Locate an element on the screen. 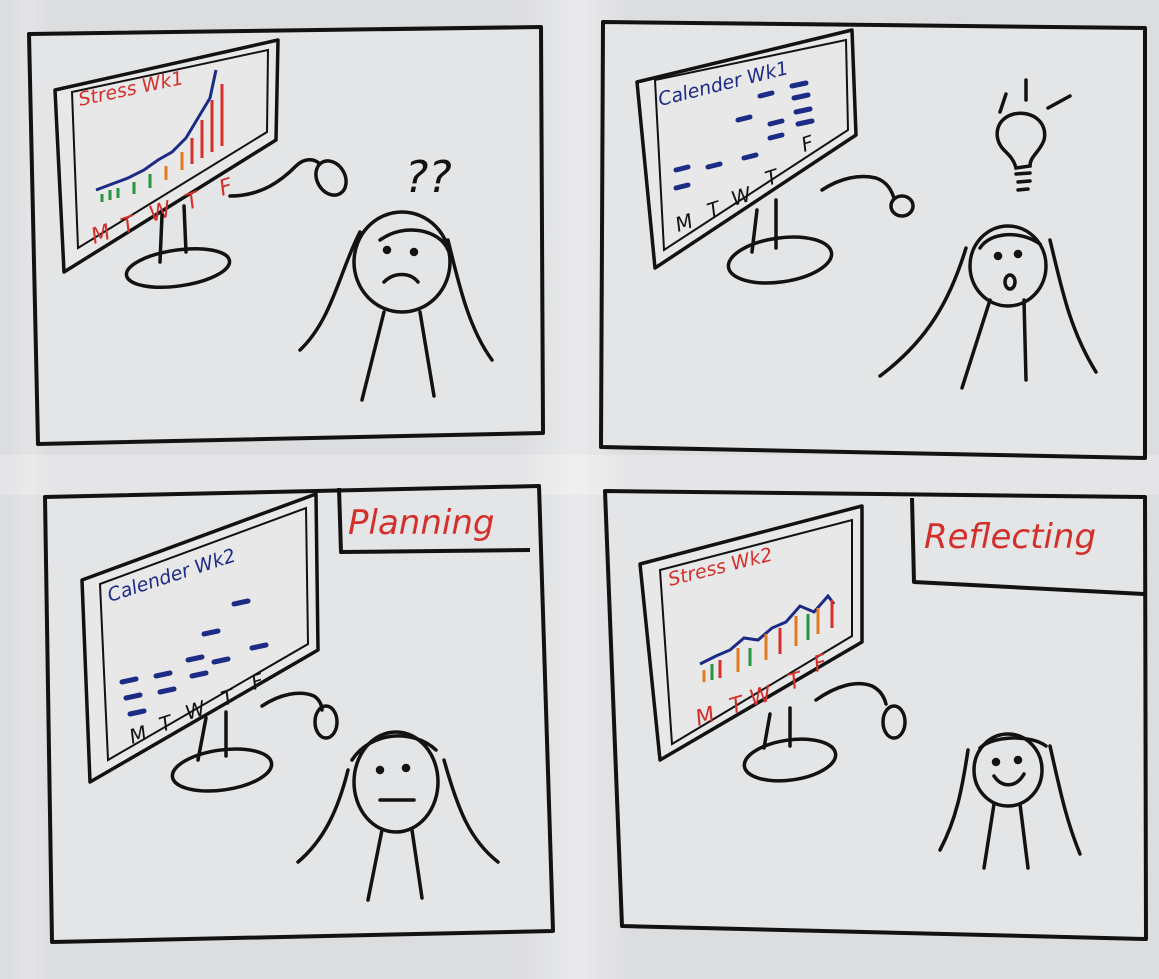 The image size is (1159, 979). confused-thought: ?? is located at coordinates (428, 177).